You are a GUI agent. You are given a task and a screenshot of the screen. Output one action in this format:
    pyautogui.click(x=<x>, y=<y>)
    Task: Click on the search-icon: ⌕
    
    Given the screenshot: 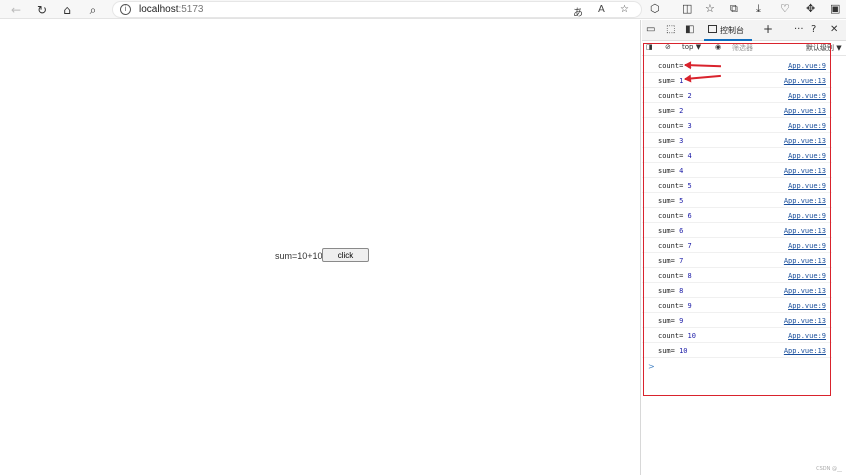 What is the action you would take?
    pyautogui.click(x=93, y=10)
    